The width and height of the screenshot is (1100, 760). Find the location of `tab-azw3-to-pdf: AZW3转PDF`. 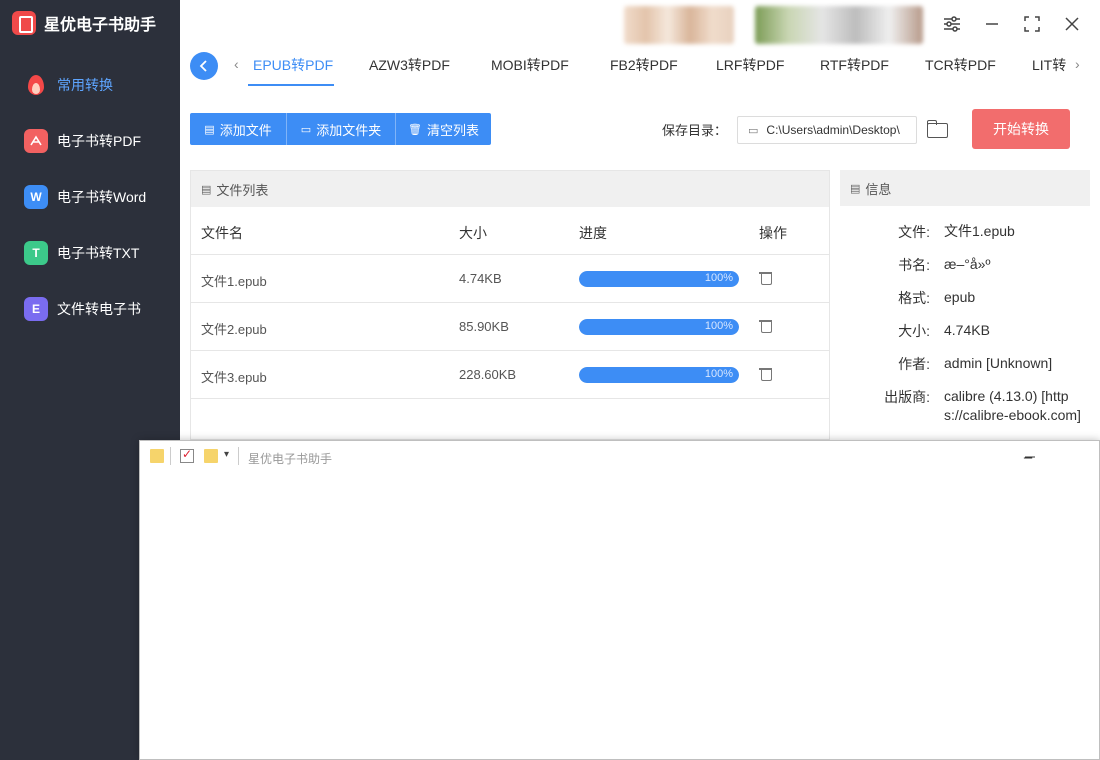

tab-azw3-to-pdf: AZW3转PDF is located at coordinates (409, 65).